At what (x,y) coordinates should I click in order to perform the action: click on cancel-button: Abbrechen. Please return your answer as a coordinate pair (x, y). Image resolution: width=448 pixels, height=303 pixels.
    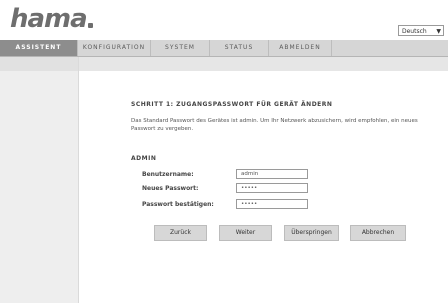
    Looking at the image, I should click on (378, 233).